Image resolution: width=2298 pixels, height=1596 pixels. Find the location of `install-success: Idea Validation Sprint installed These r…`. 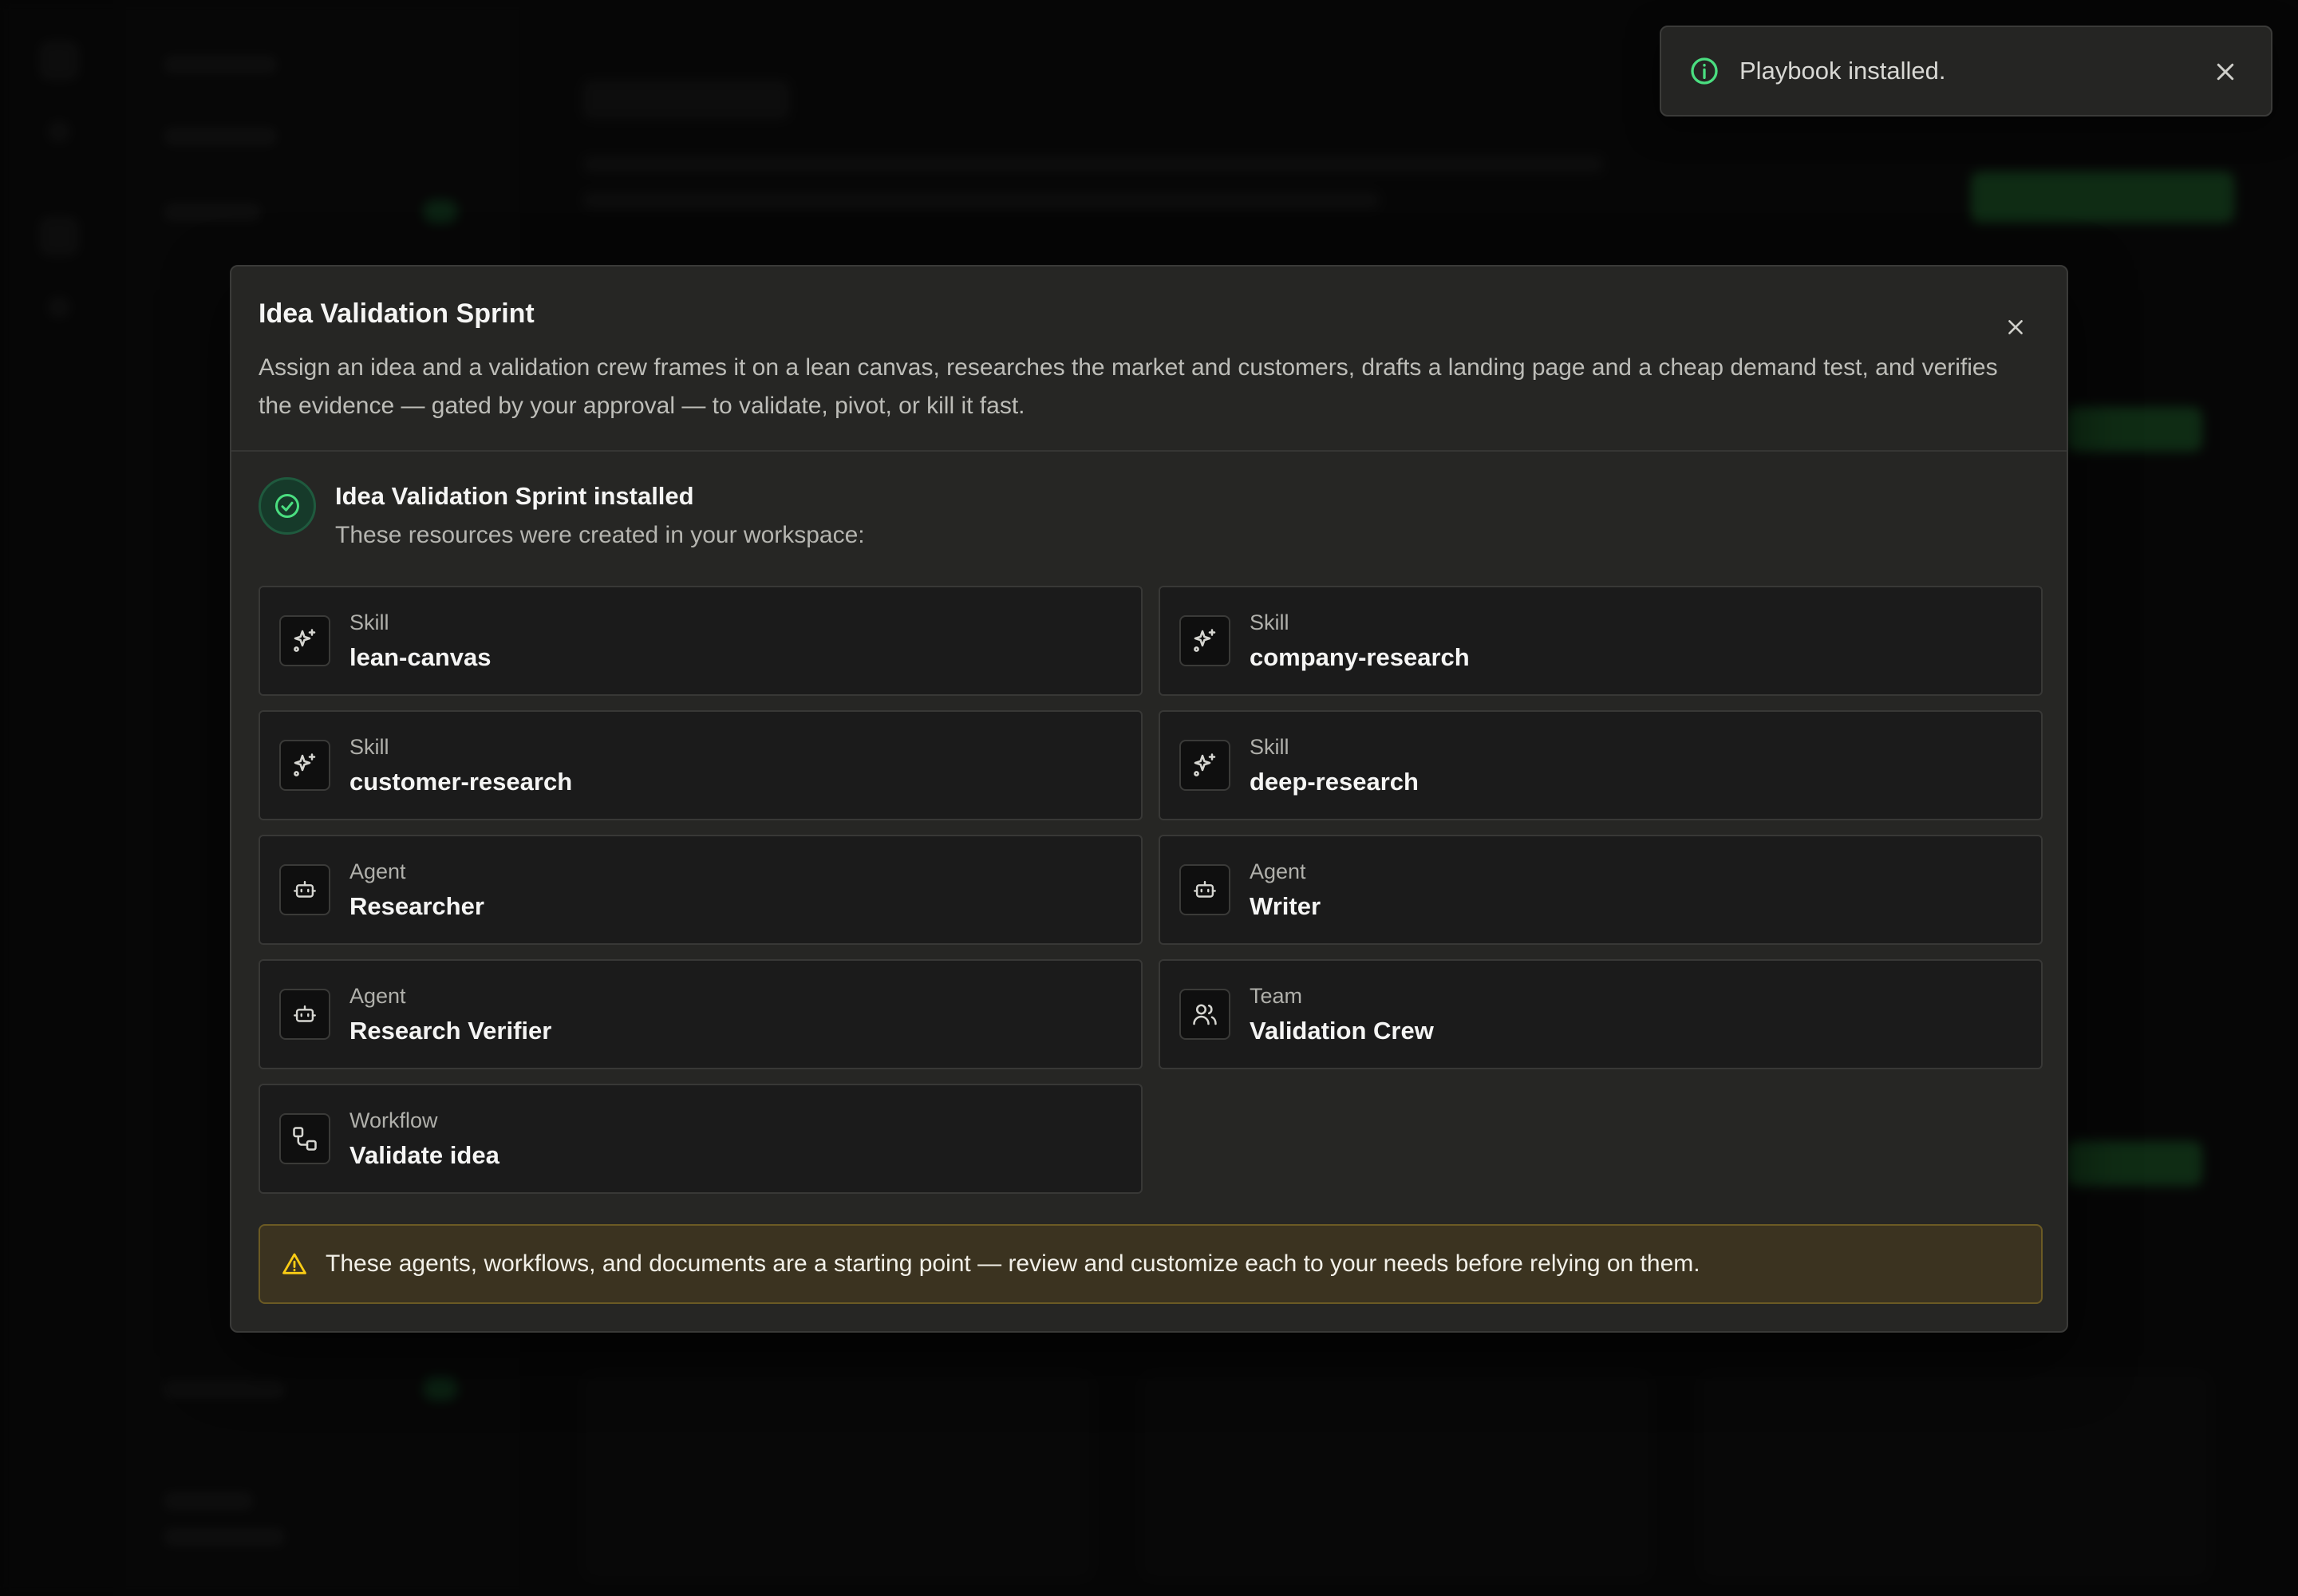

install-success: Idea Validation Sprint installed These r… is located at coordinates (562, 513).